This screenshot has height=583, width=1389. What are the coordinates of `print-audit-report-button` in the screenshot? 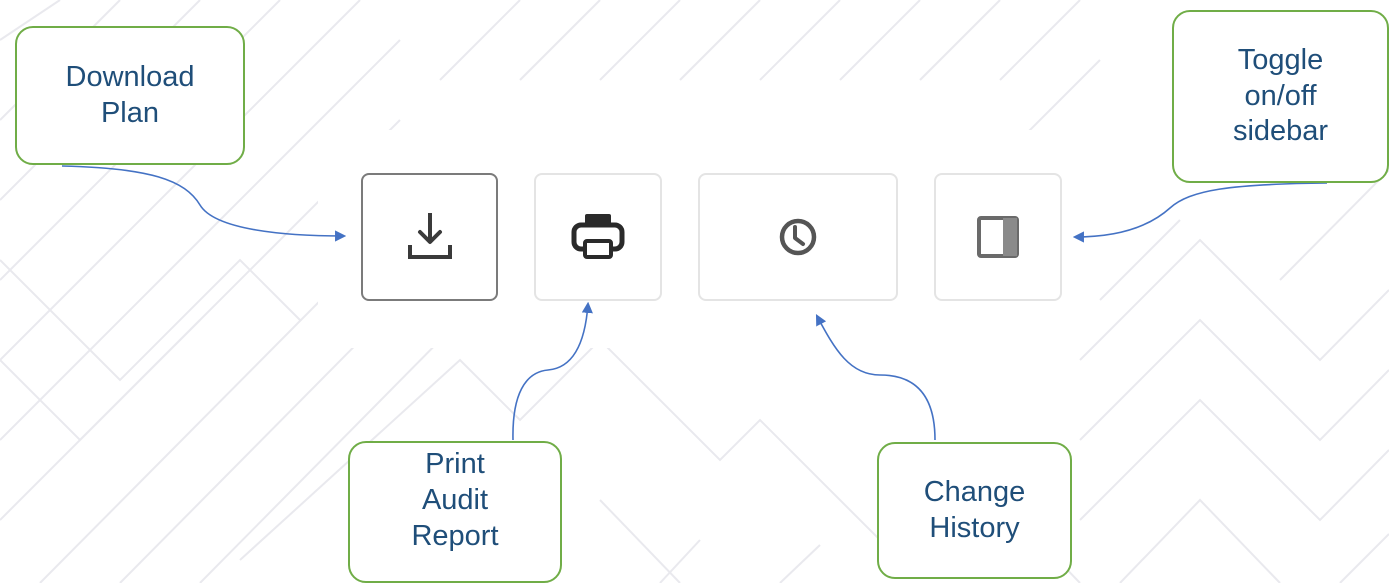 It's located at (598, 237).